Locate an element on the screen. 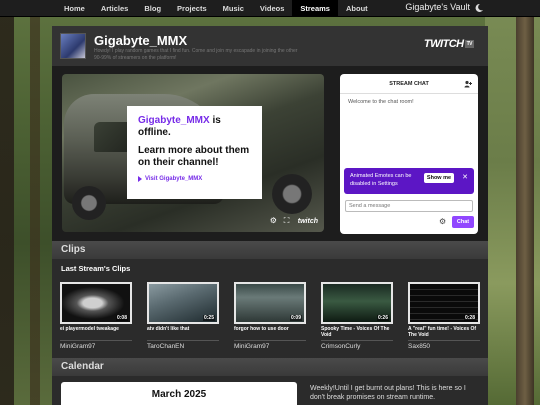 Image resolution: width=540 pixels, height=405 pixels. chat-header: STREAM CHAT is located at coordinates (409, 84).